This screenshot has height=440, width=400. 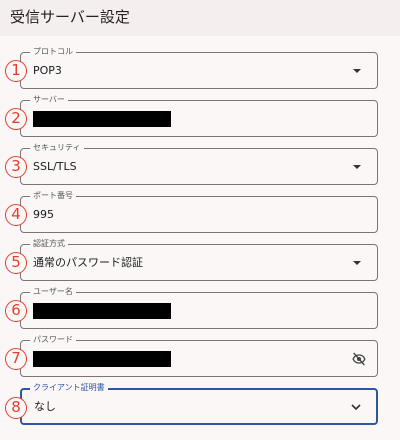 I want to click on client-certificate-value: なし, so click(x=45, y=406).